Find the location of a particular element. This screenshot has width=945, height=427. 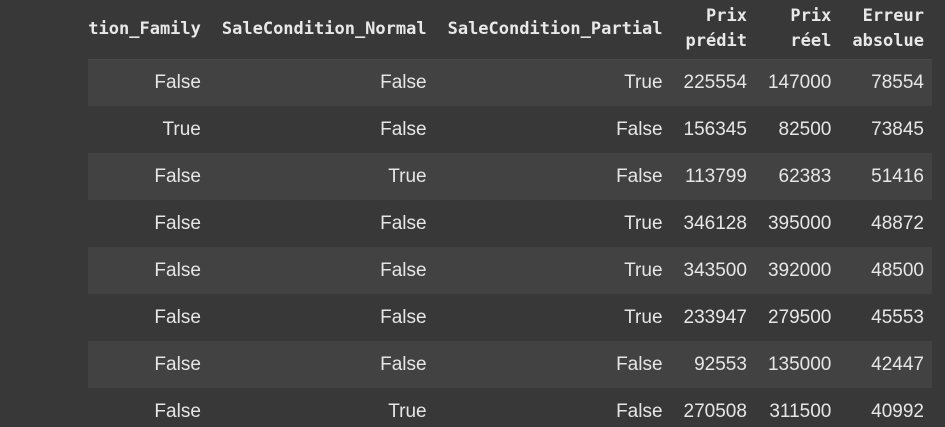

cell-prix-reel: 392000 is located at coordinates (799, 270).